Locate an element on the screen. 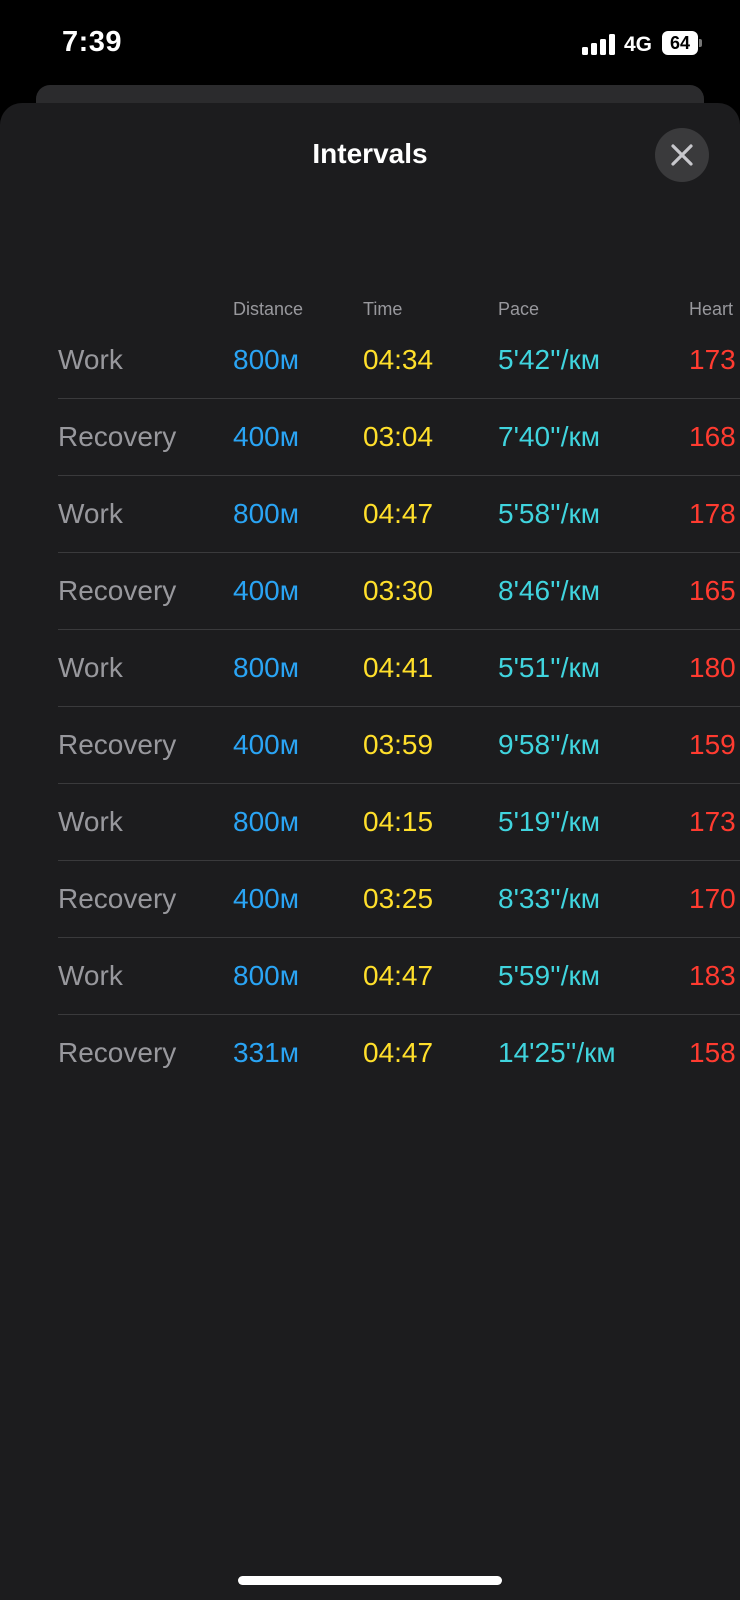 The width and height of the screenshot is (740, 1600). time-value: 04:15 is located at coordinates (398, 821).